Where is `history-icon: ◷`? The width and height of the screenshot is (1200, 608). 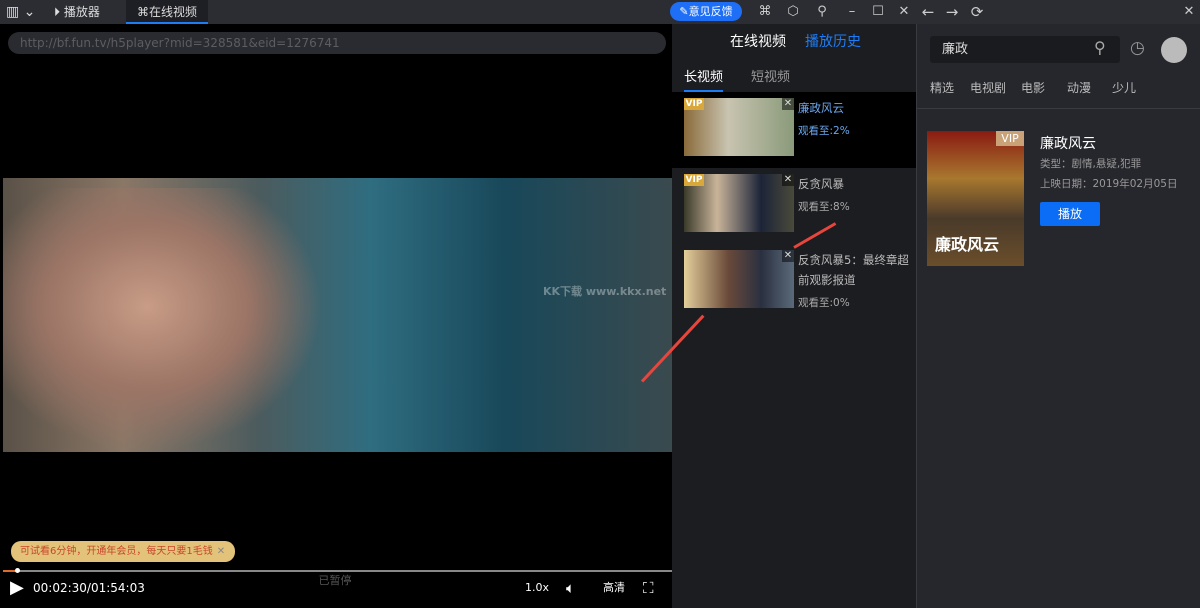
history-icon: ◷ is located at coordinates (1137, 48).